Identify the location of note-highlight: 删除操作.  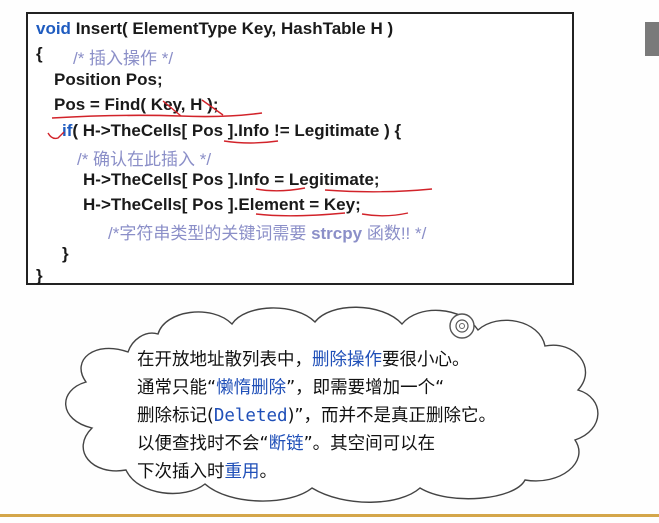
(347, 360).